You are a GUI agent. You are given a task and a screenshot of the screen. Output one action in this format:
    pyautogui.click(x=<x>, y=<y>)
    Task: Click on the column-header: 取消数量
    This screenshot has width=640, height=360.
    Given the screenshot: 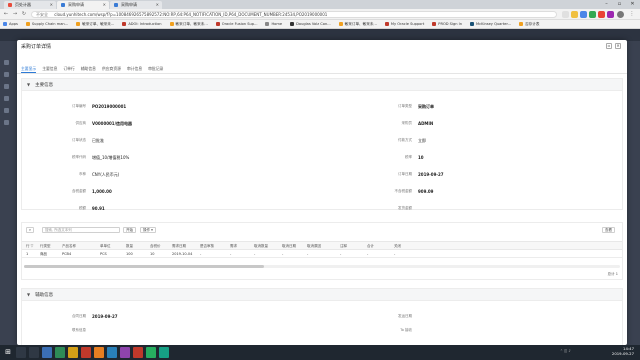 What is the action you would take?
    pyautogui.click(x=261, y=246)
    